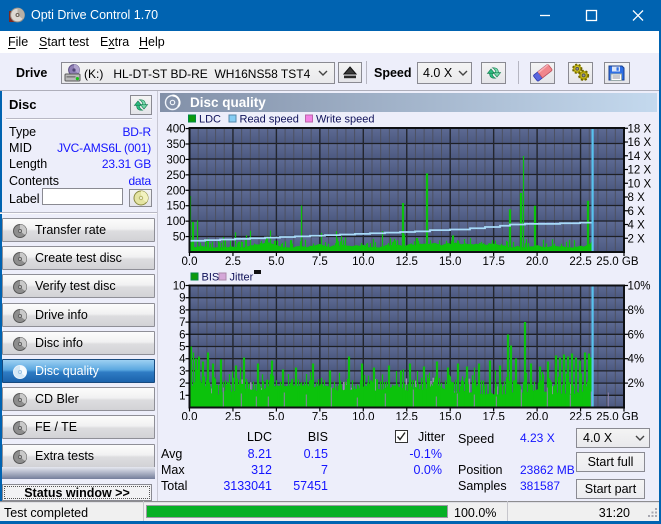 This screenshot has height=524, width=661. What do you see at coordinates (182, 372) in the screenshot?
I see `svg-text: 3` at bounding box center [182, 372].